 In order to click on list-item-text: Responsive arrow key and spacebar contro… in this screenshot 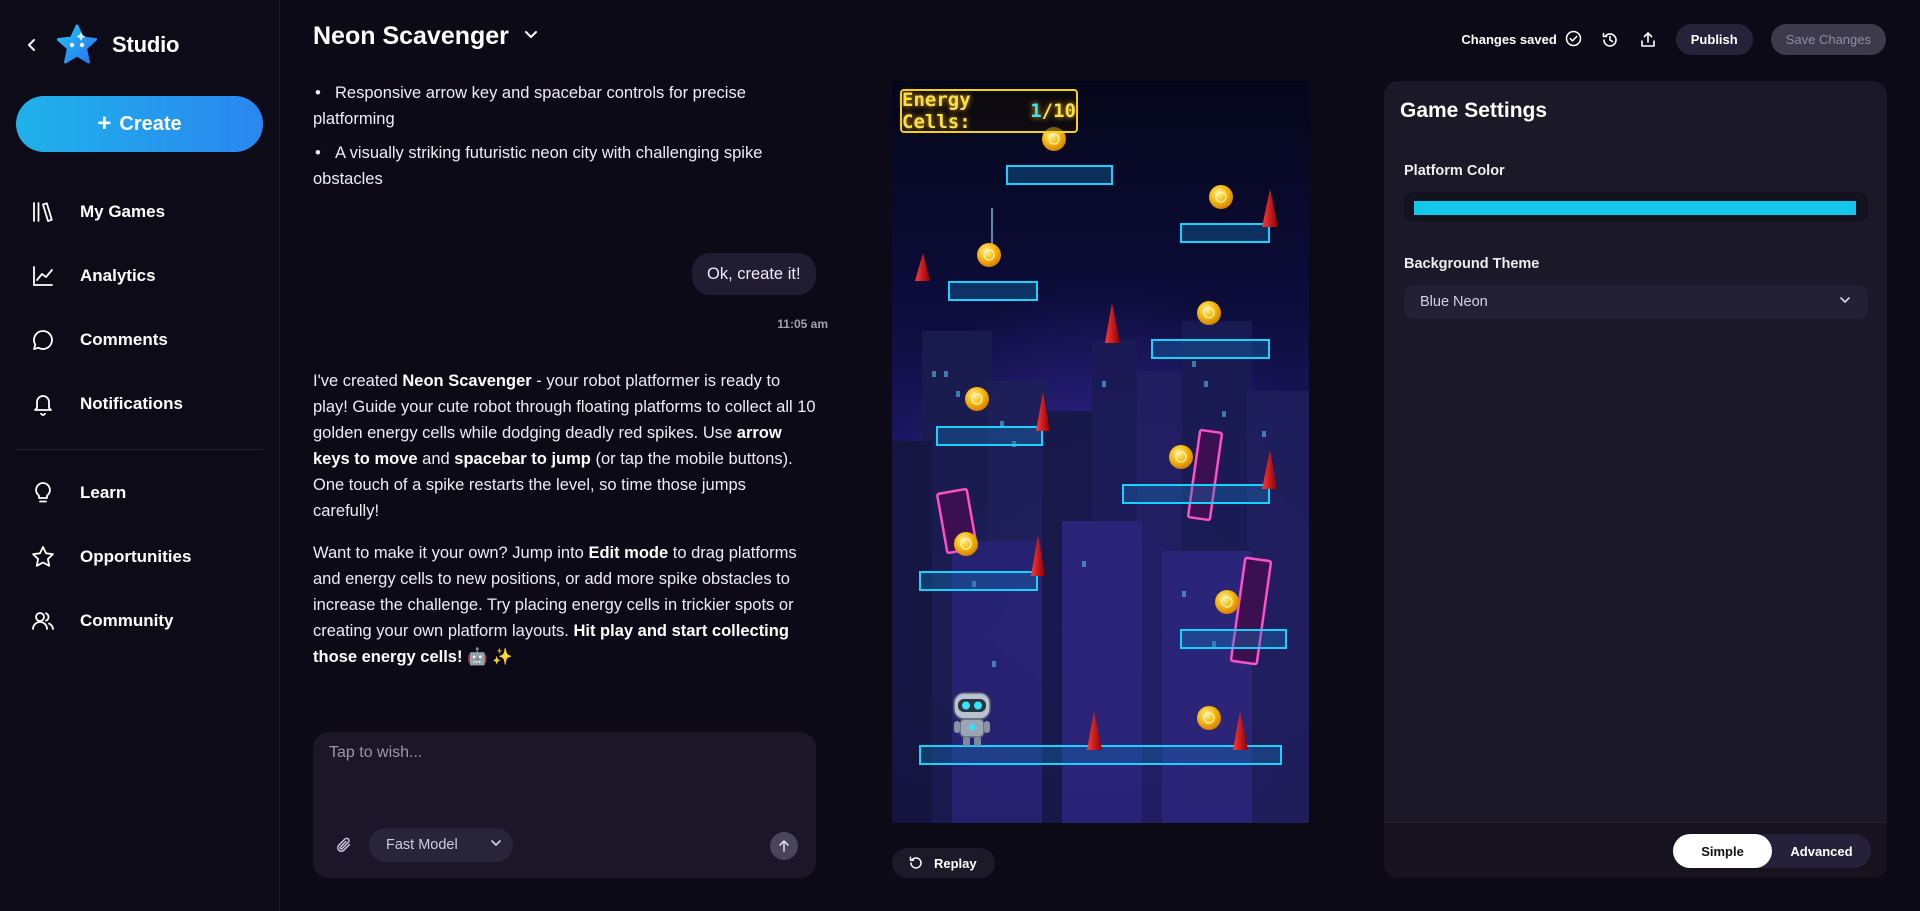, I will do `click(529, 106)`.